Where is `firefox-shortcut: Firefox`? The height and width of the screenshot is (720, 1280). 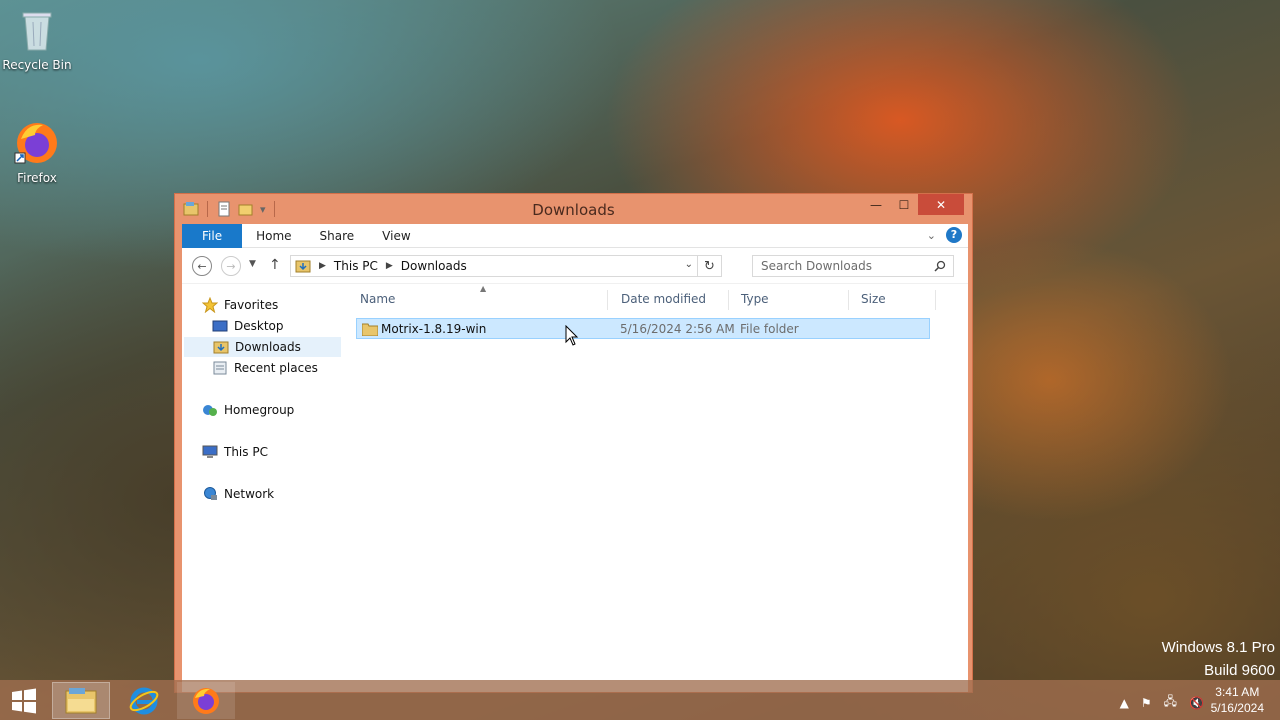 firefox-shortcut: Firefox is located at coordinates (37, 152).